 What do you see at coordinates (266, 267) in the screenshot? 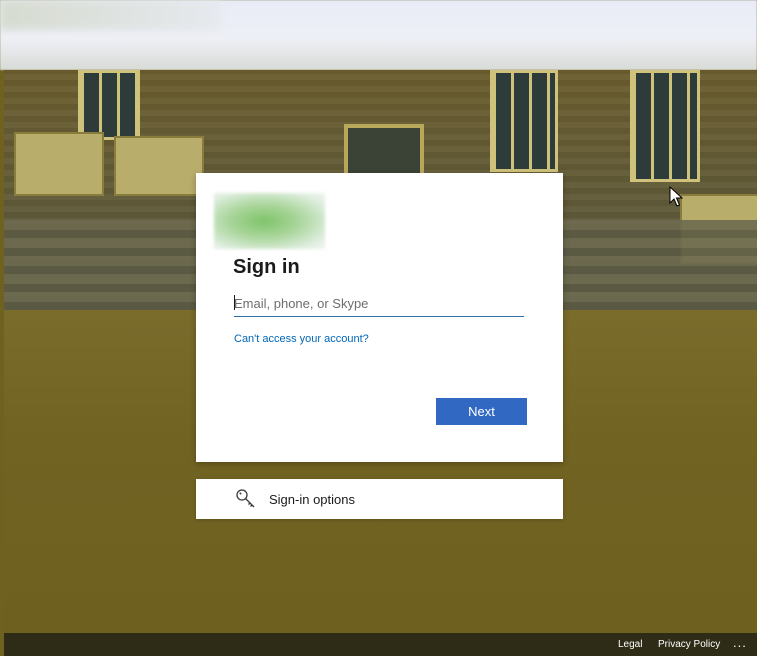
I see `page-title: Sign in` at bounding box center [266, 267].